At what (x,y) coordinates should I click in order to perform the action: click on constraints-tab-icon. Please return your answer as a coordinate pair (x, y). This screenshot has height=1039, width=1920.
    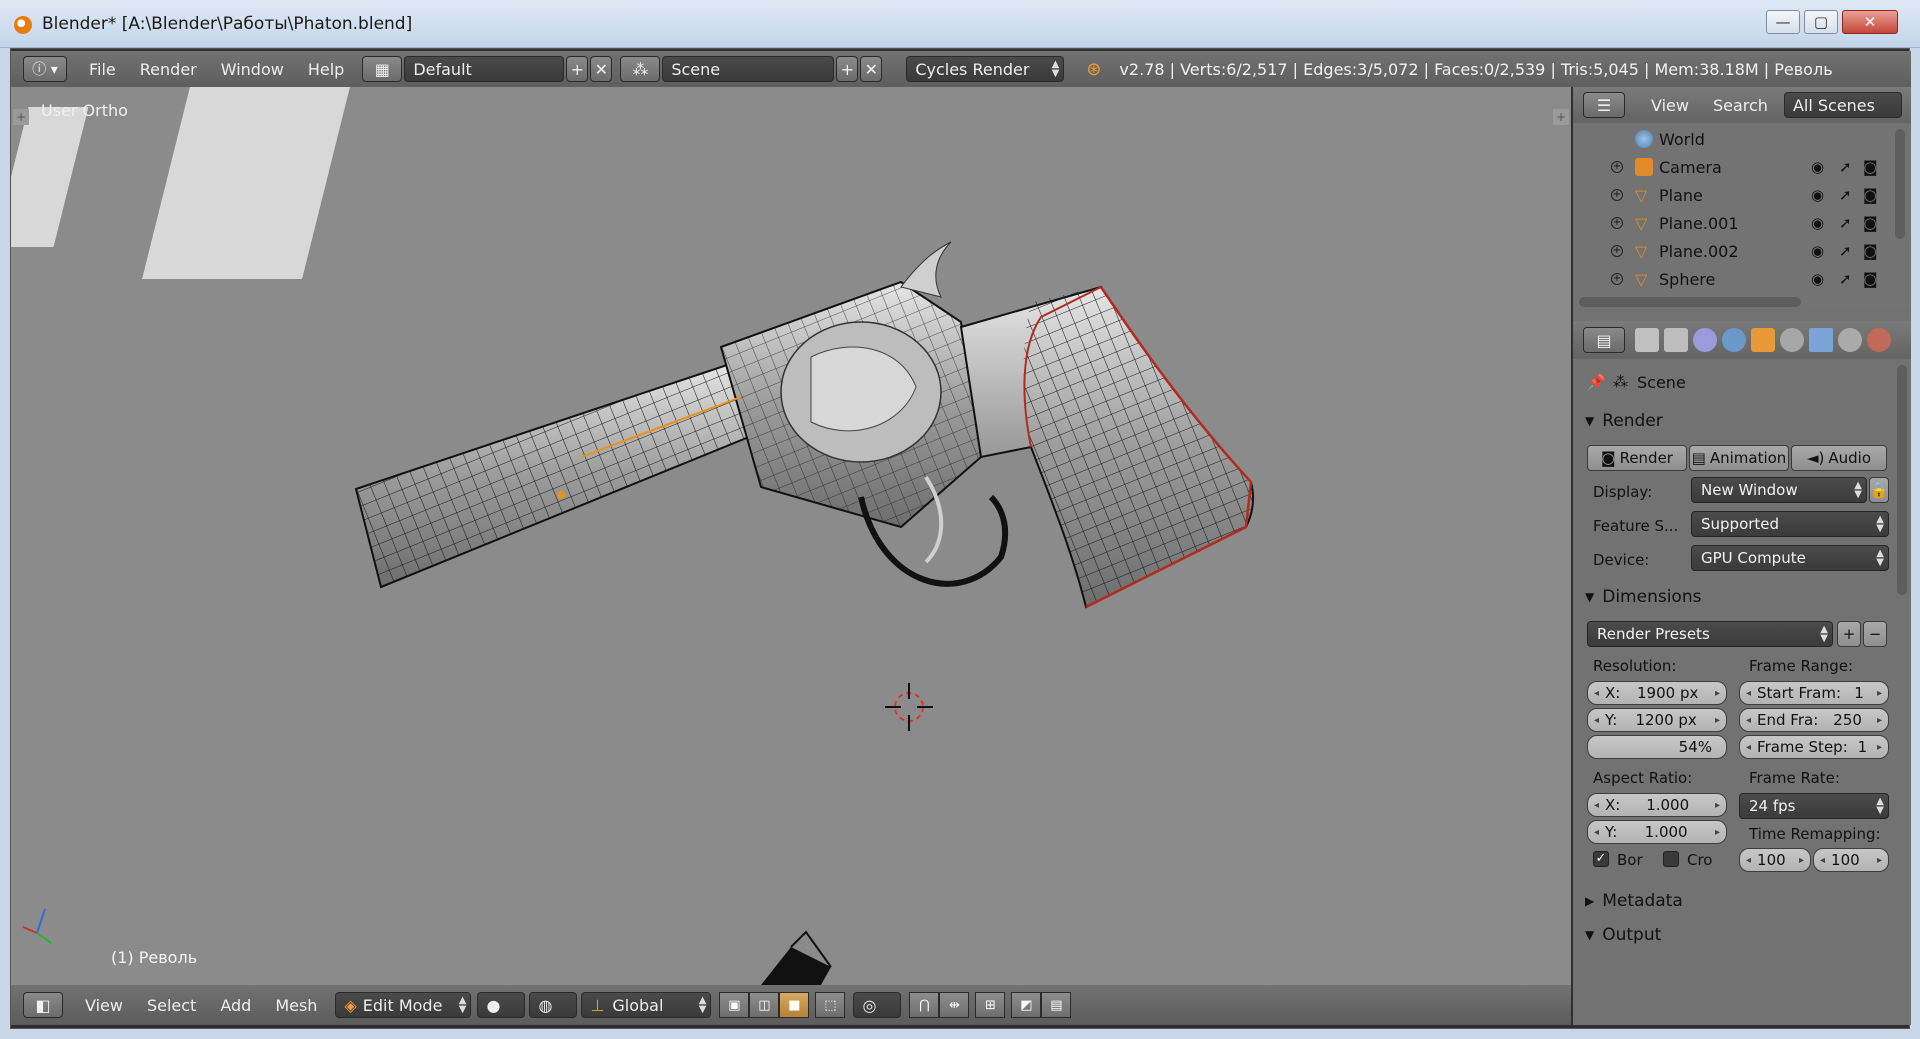
    Looking at the image, I should click on (1792, 340).